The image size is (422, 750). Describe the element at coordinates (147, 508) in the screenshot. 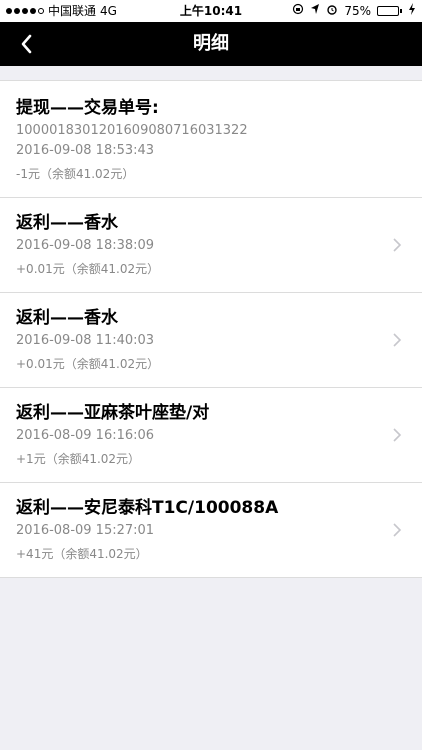

I see `item-title: 返利——安尼泰科T1C/100088A` at that location.